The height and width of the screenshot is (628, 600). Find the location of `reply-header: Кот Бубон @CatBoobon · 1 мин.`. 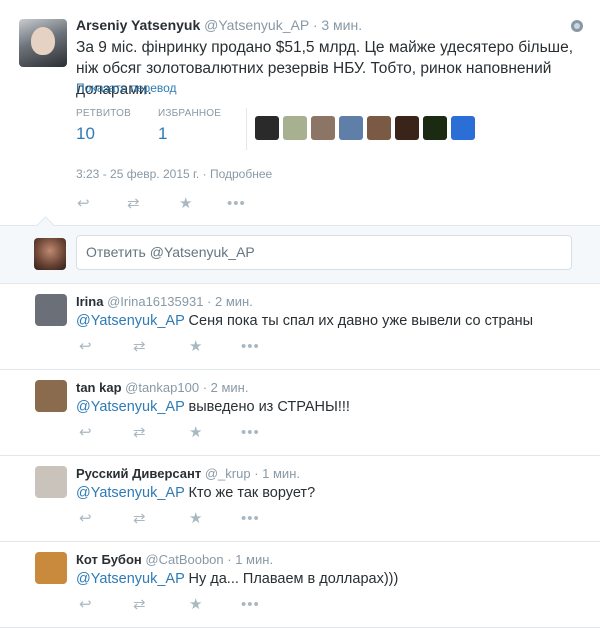

reply-header: Кот Бубон @CatBoobon · 1 мин. is located at coordinates (175, 559).